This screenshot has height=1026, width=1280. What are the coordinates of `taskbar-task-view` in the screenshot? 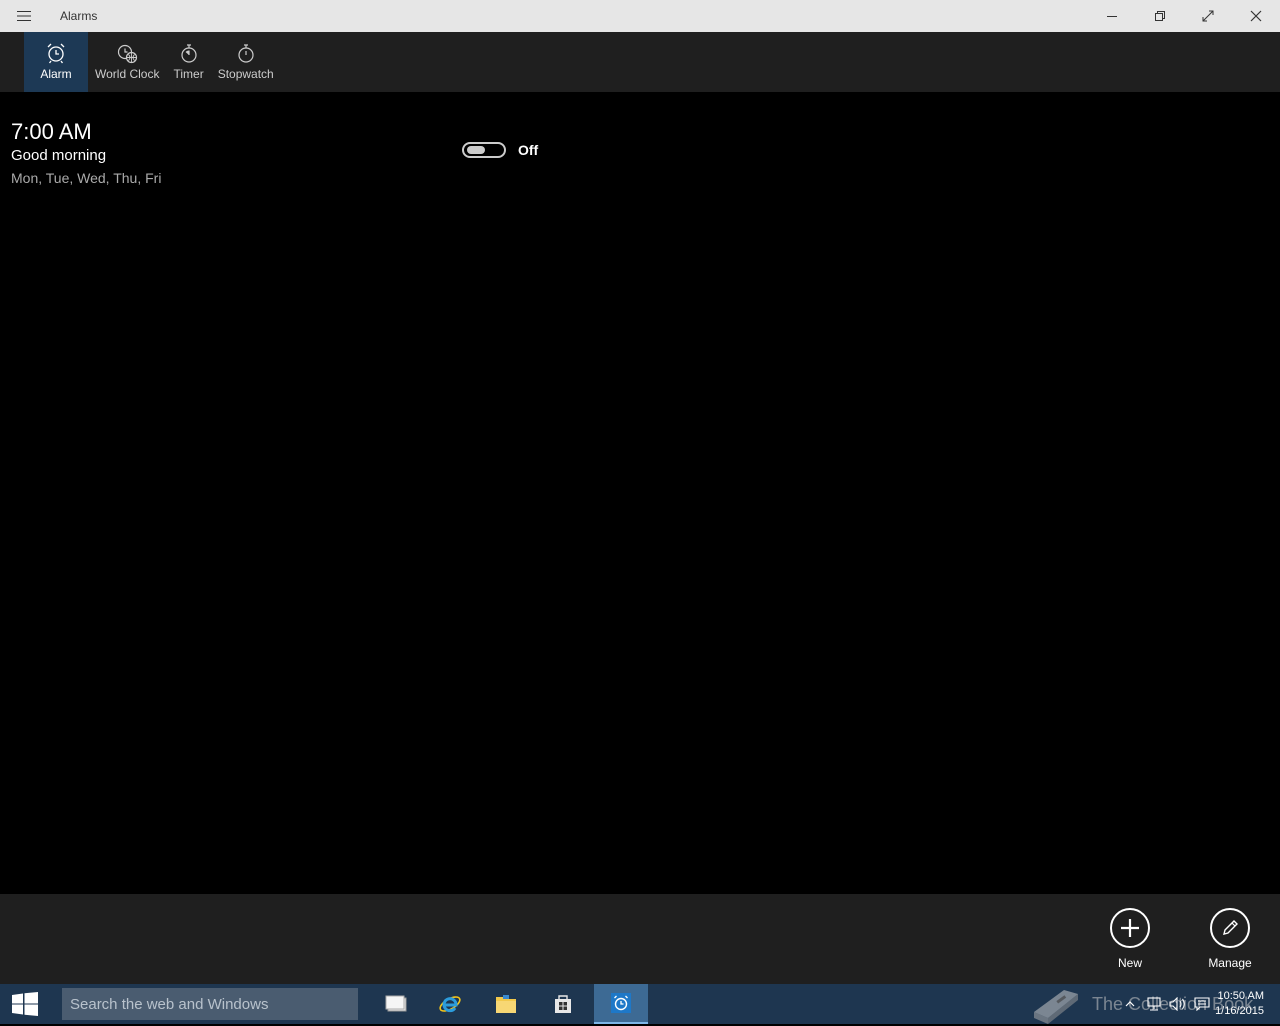 It's located at (396, 1004).